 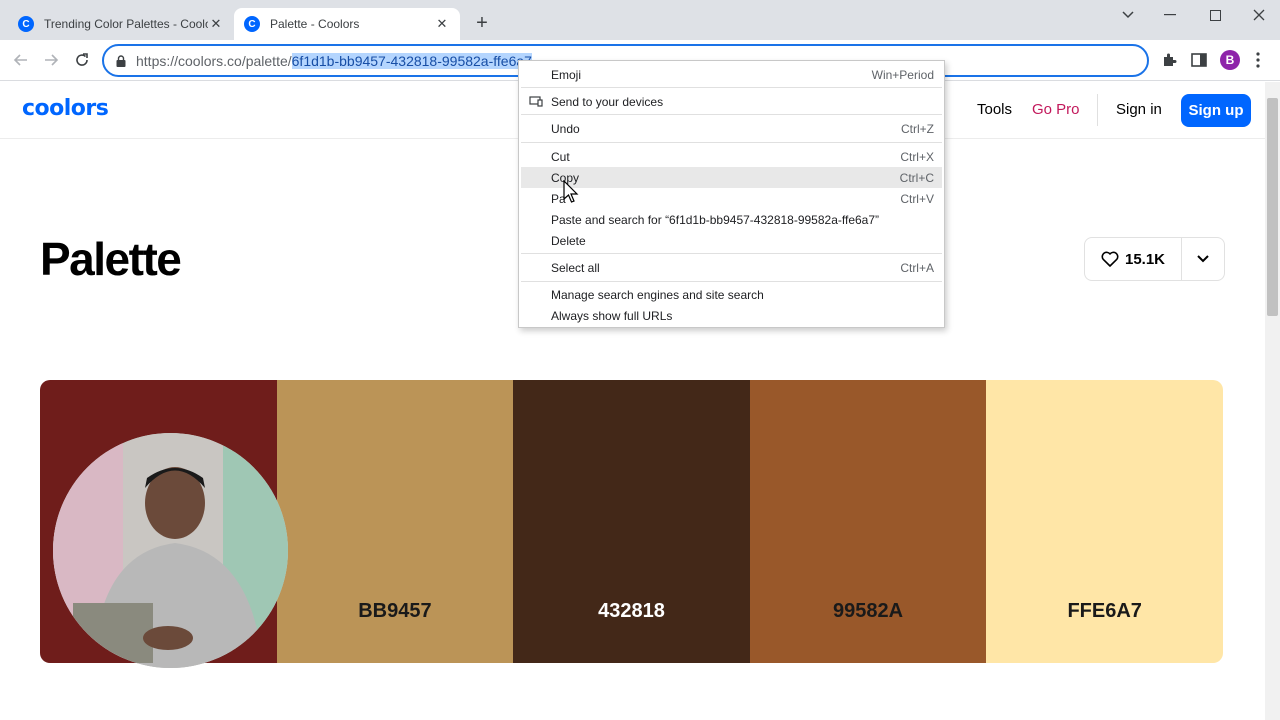 What do you see at coordinates (575, 267) in the screenshot?
I see `menu-item-label: Select all` at bounding box center [575, 267].